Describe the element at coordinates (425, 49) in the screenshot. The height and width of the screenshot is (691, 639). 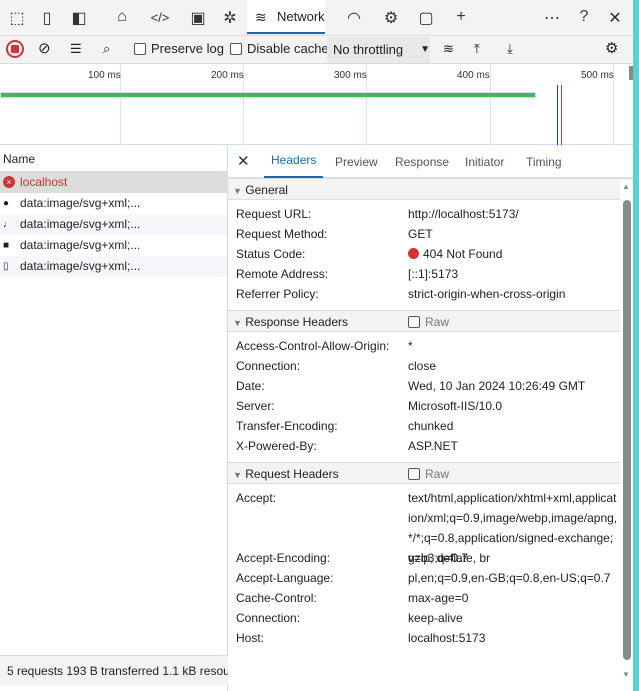
I see `dropdown-arrow-icon: ▼` at that location.